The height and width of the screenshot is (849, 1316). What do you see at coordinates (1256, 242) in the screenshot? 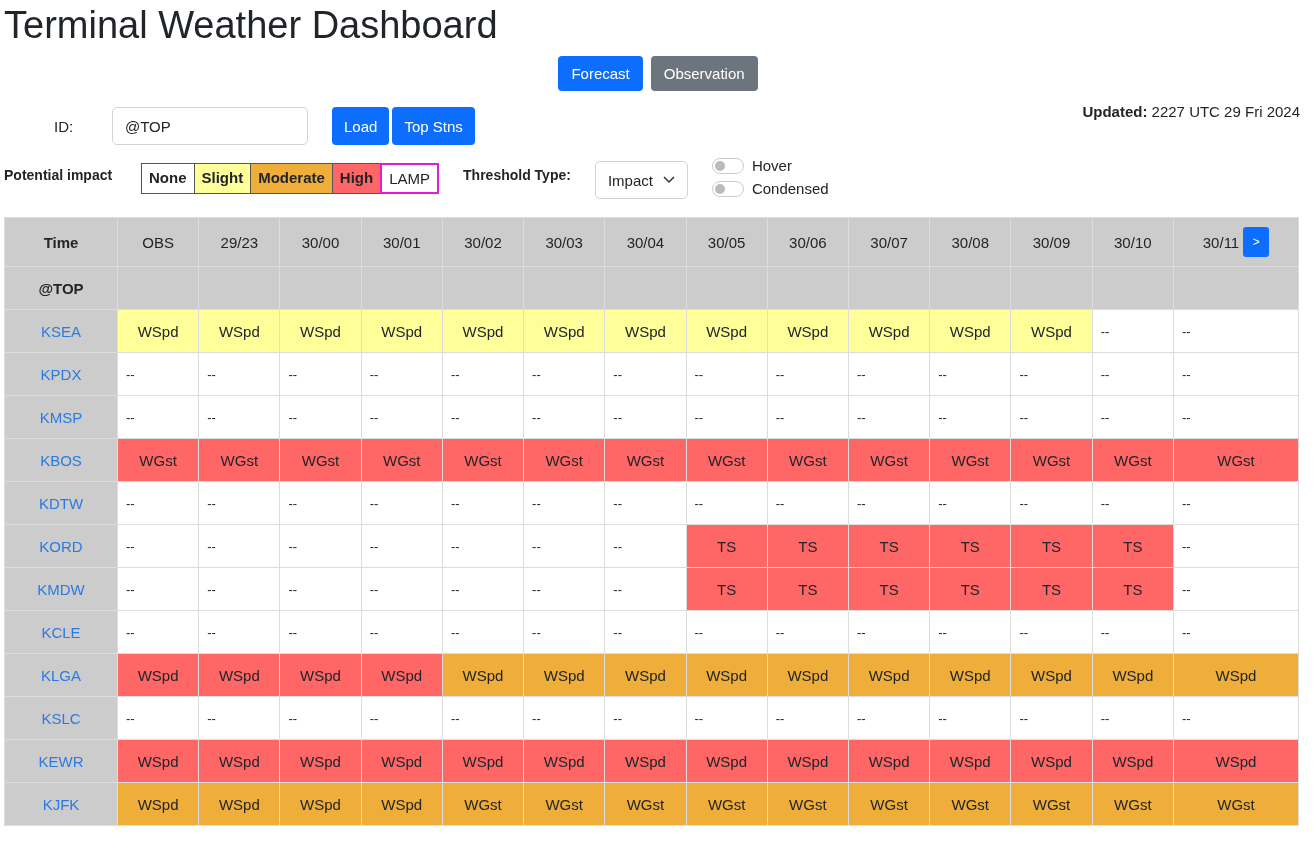
I see `next-button: >` at bounding box center [1256, 242].